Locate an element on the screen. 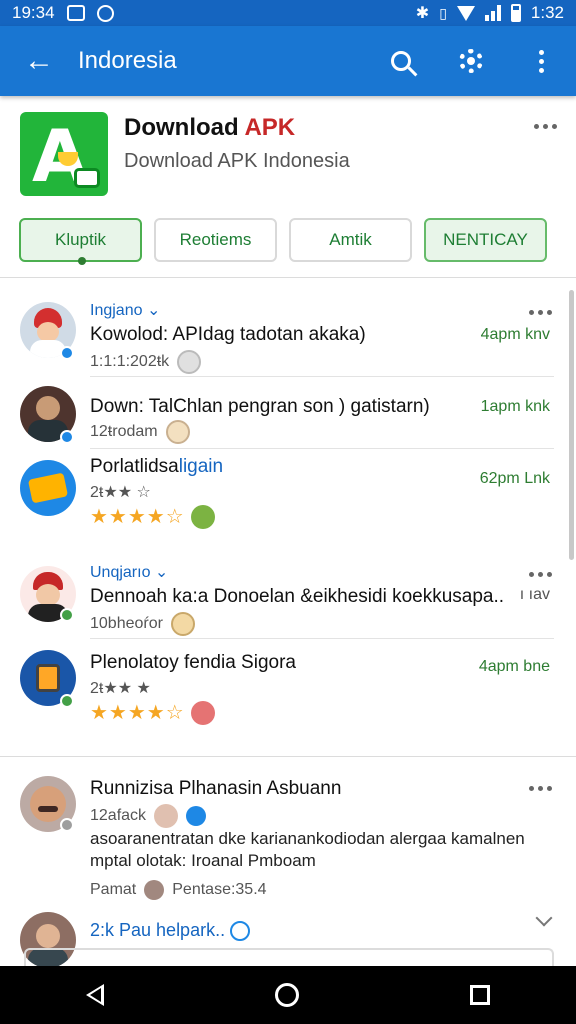 The height and width of the screenshot is (1024, 576). status-time-left: 19:34 is located at coordinates (33, 12).